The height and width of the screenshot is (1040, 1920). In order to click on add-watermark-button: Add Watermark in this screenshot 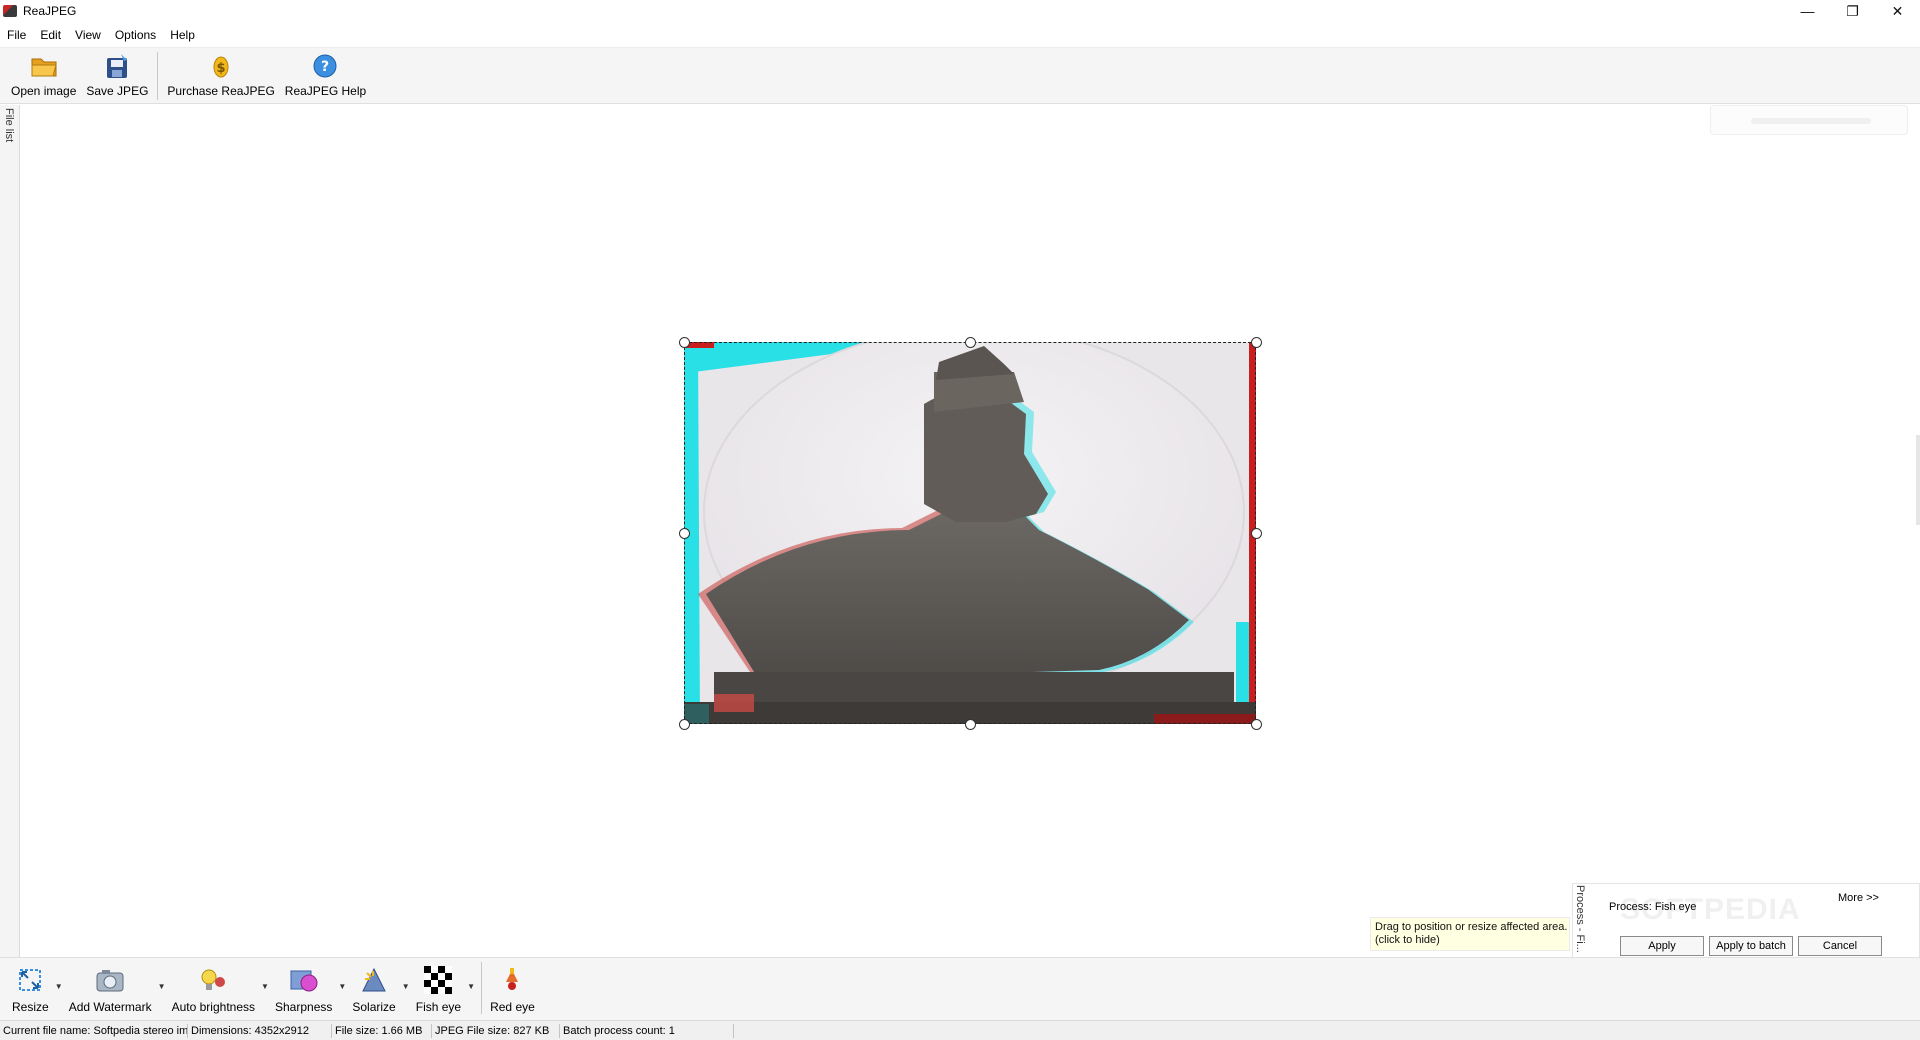, I will do `click(110, 989)`.